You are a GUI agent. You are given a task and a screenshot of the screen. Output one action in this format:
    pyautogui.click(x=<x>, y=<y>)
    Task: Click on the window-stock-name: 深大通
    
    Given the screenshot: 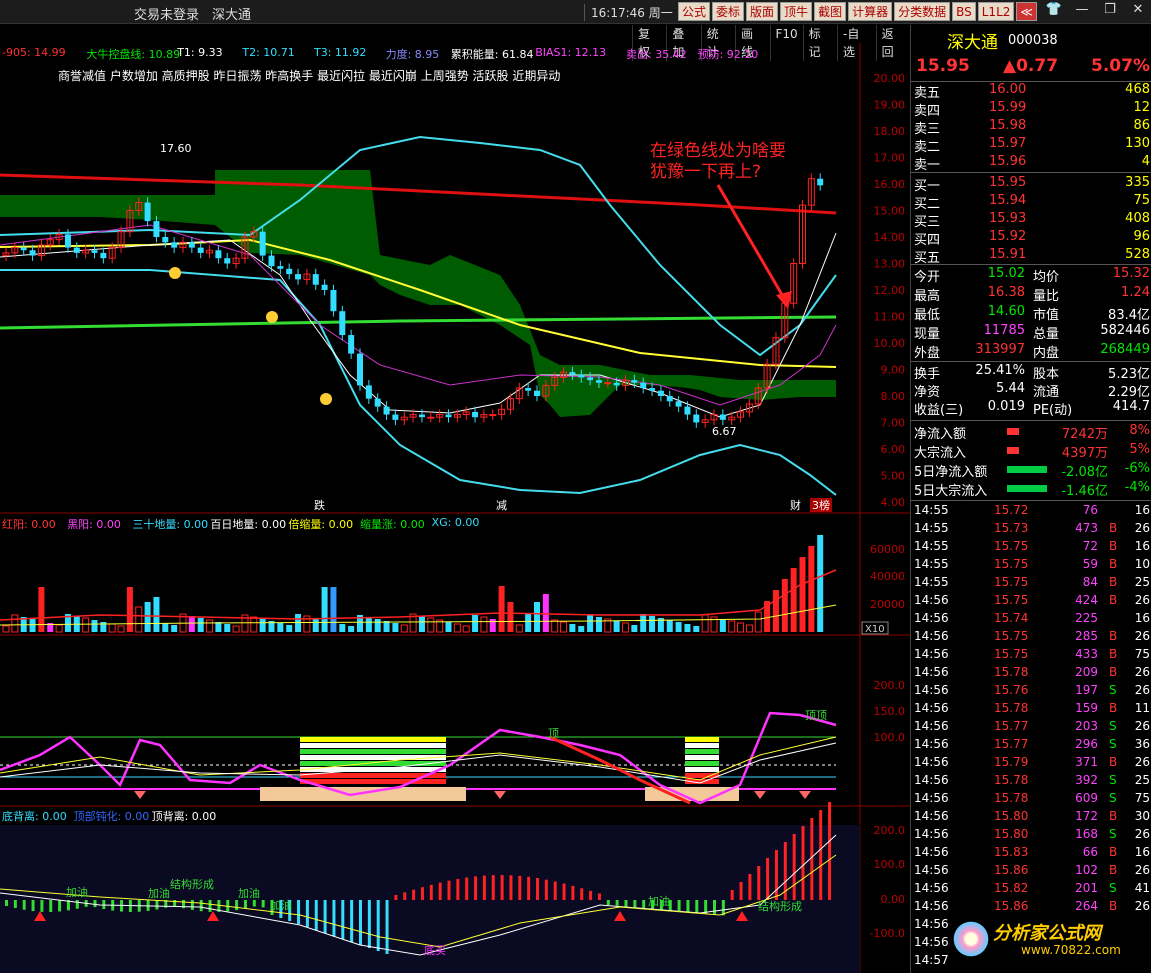 What is the action you would take?
    pyautogui.click(x=232, y=15)
    